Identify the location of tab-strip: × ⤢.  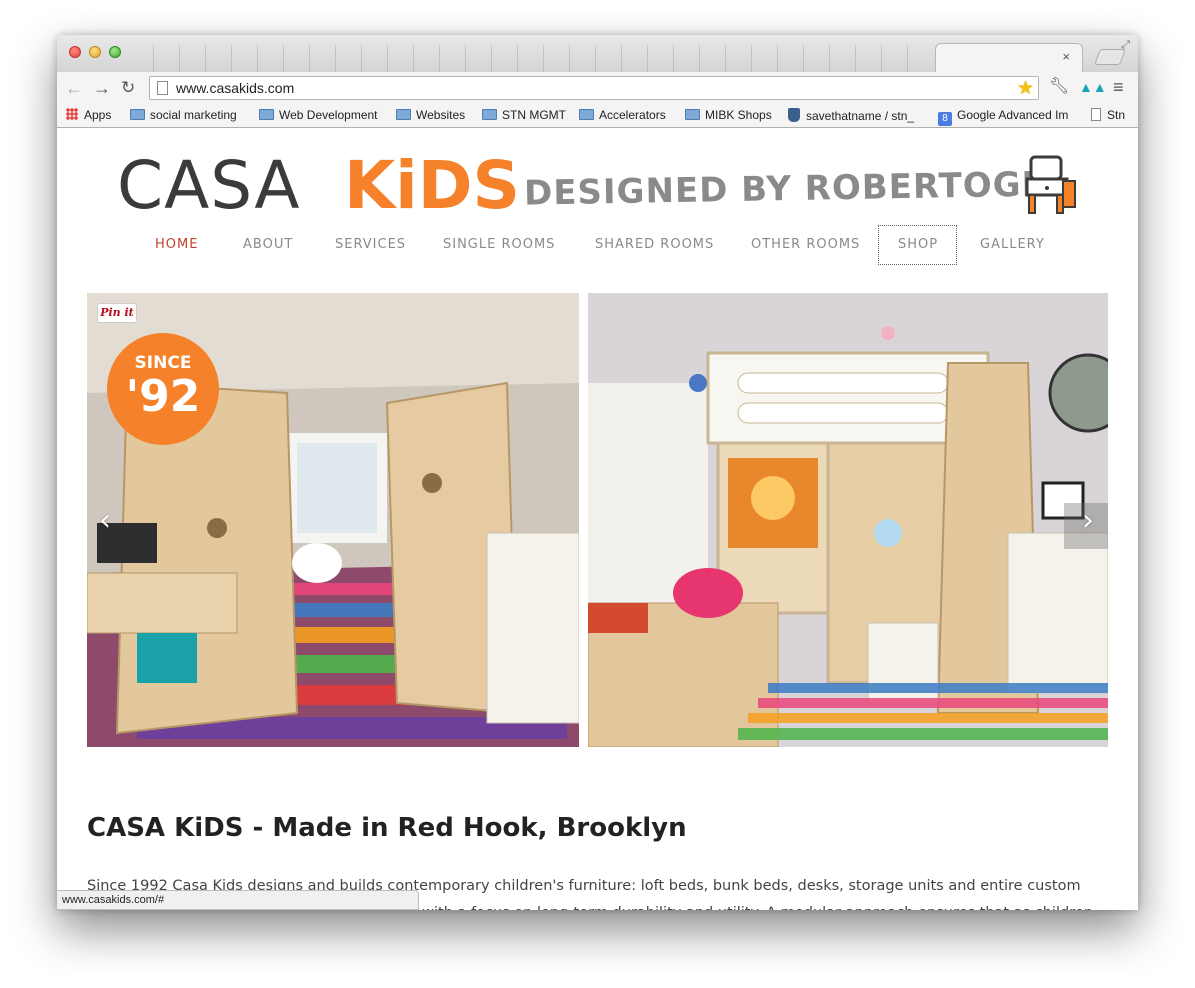
(597, 53).